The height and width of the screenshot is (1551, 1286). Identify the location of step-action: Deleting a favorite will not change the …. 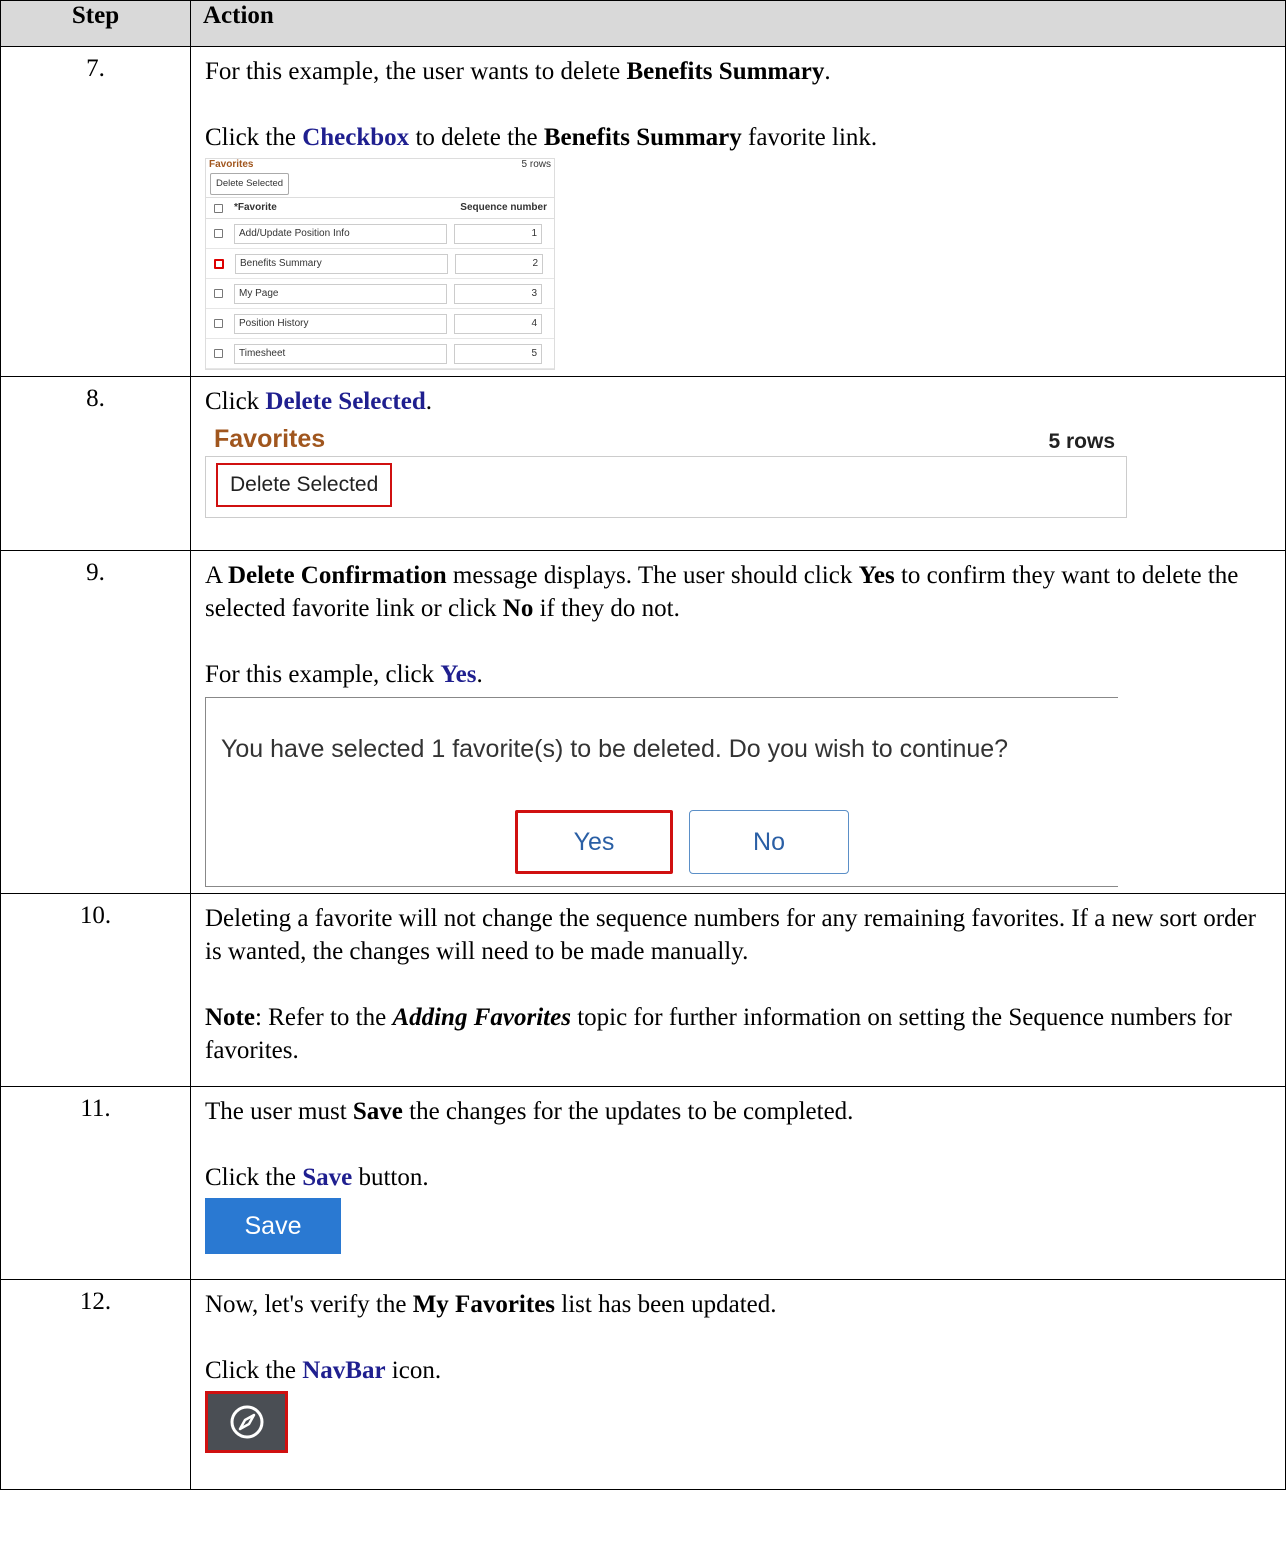
(738, 990).